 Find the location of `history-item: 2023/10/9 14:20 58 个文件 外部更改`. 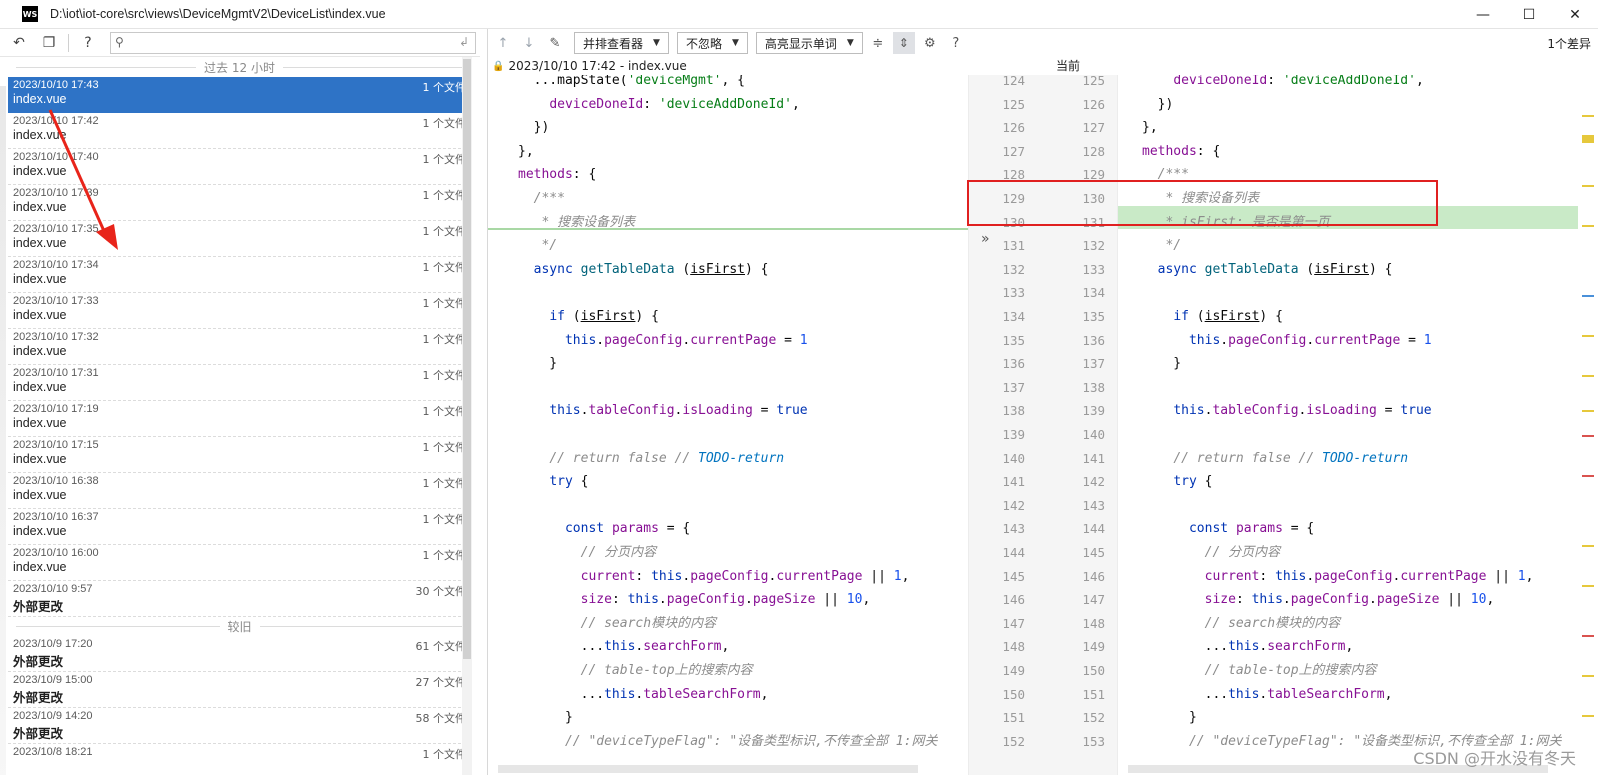

history-item: 2023/10/9 14:20 58 个文件 外部更改 is located at coordinates (239, 726).